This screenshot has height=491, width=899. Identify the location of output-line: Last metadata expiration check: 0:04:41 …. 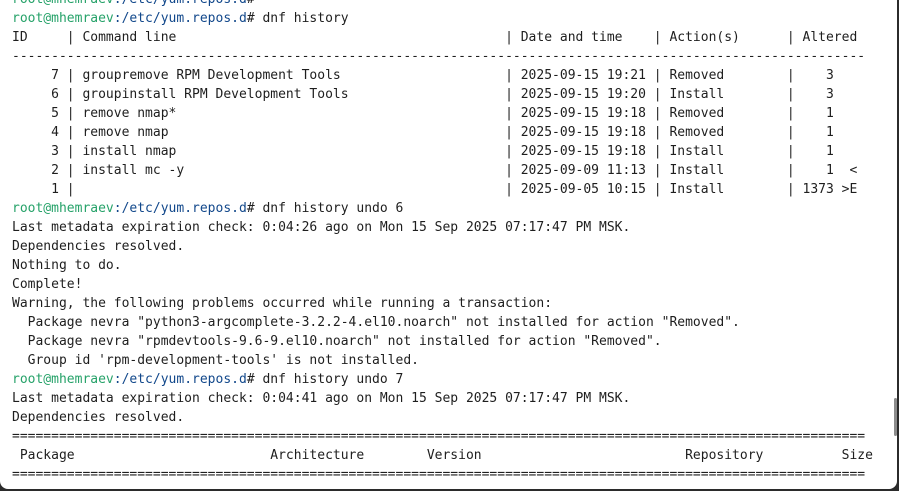
(321, 398).